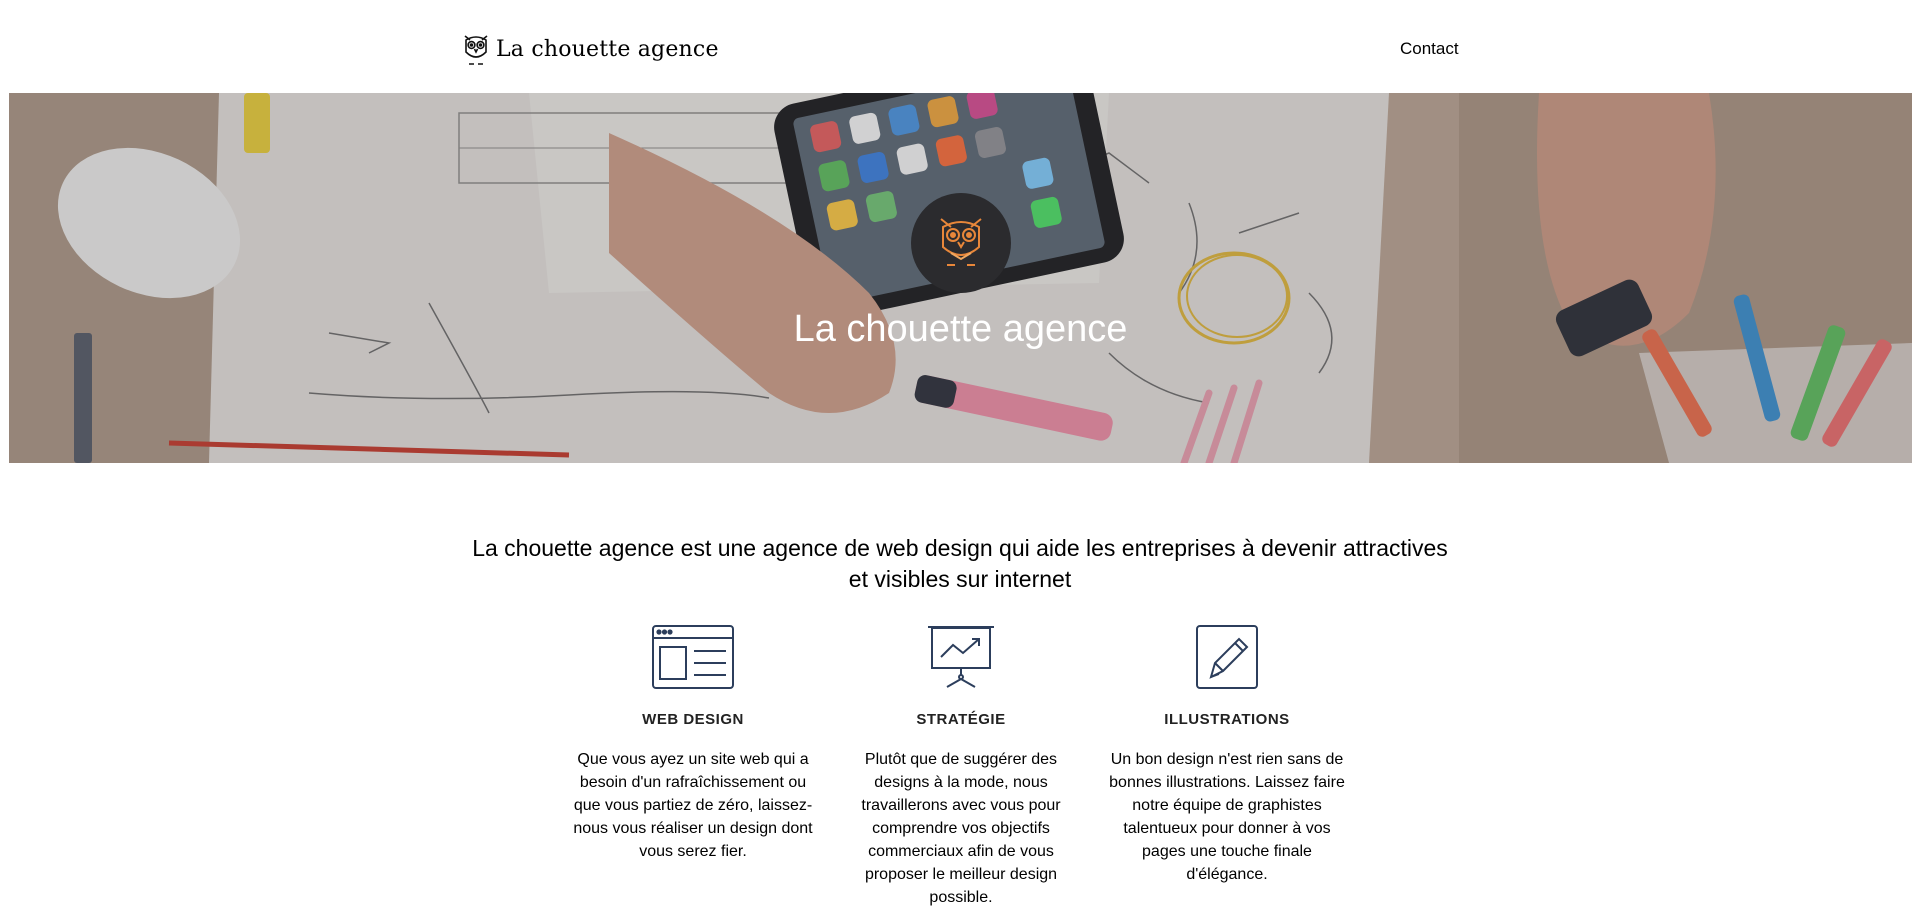 This screenshot has width=1920, height=919. Describe the element at coordinates (1429, 49) in the screenshot. I see `nav-contact-link: Contact` at that location.